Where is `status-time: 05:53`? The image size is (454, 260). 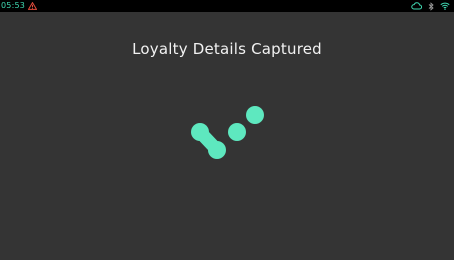 status-time: 05:53 is located at coordinates (13, 5).